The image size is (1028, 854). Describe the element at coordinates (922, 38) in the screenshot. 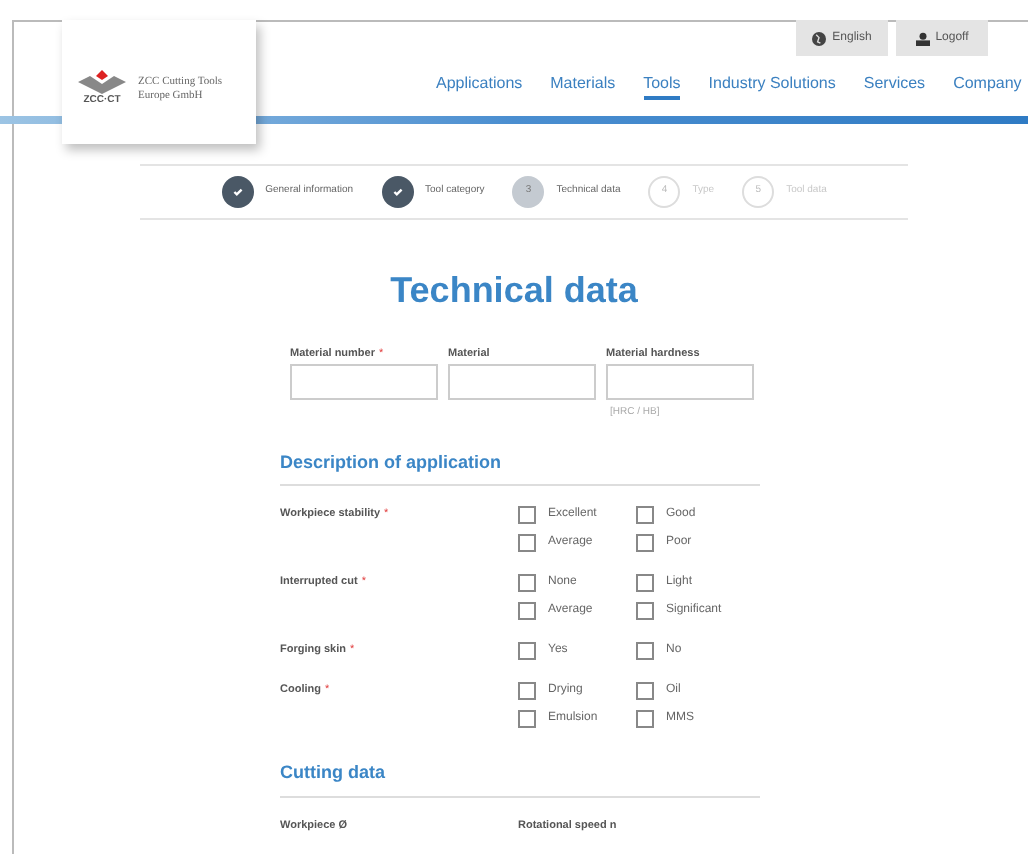

I see `user-icon` at that location.